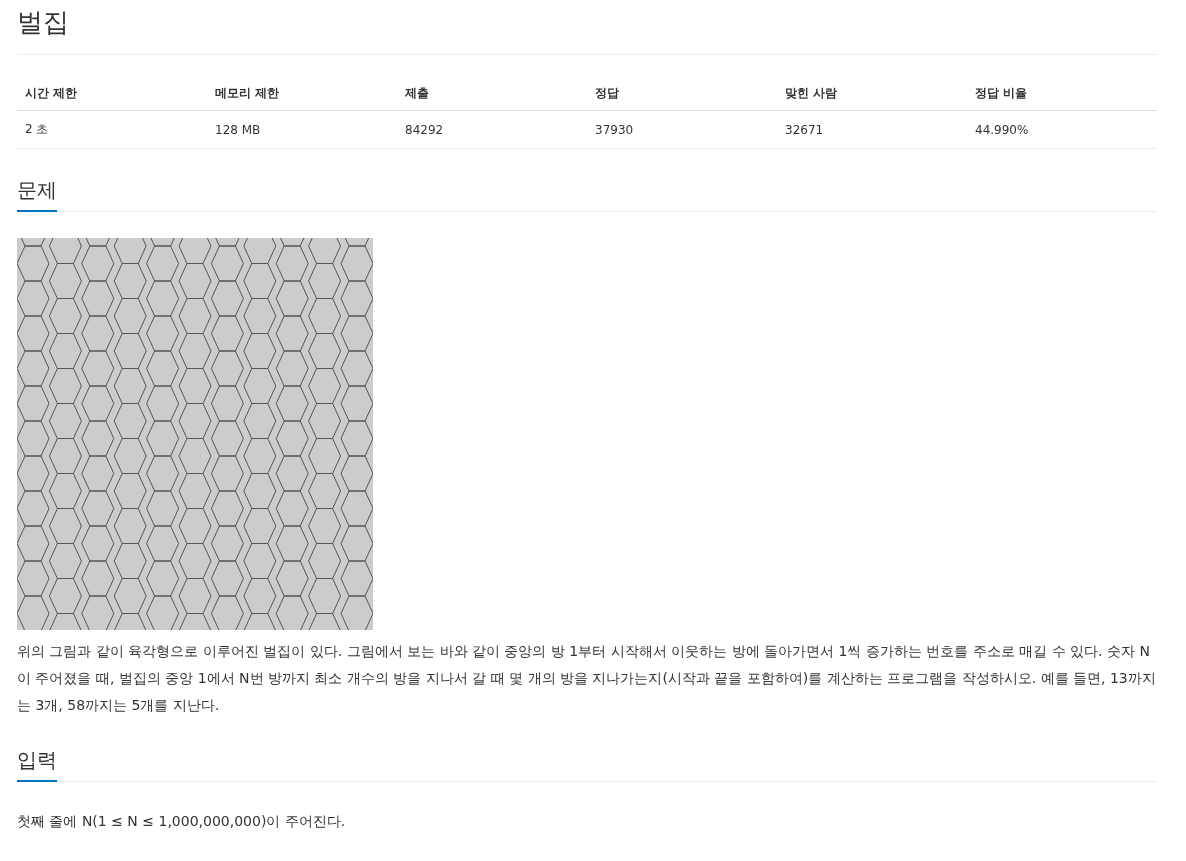  Describe the element at coordinates (112, 94) in the screenshot. I see `column-header: 시간 제한` at that location.